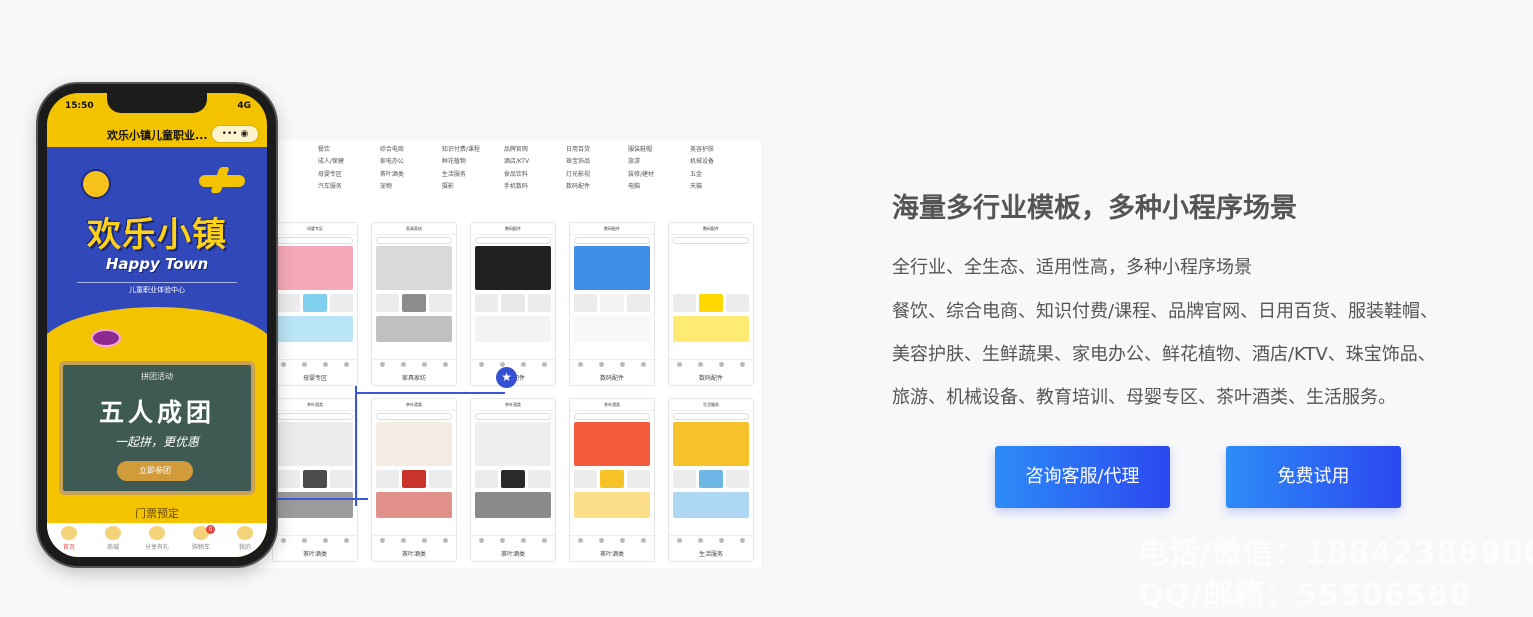 The height and width of the screenshot is (617, 1533). I want to click on hero-banner: 欢乐小镇 Happy Town 儿童职业体验中心, so click(157, 252).